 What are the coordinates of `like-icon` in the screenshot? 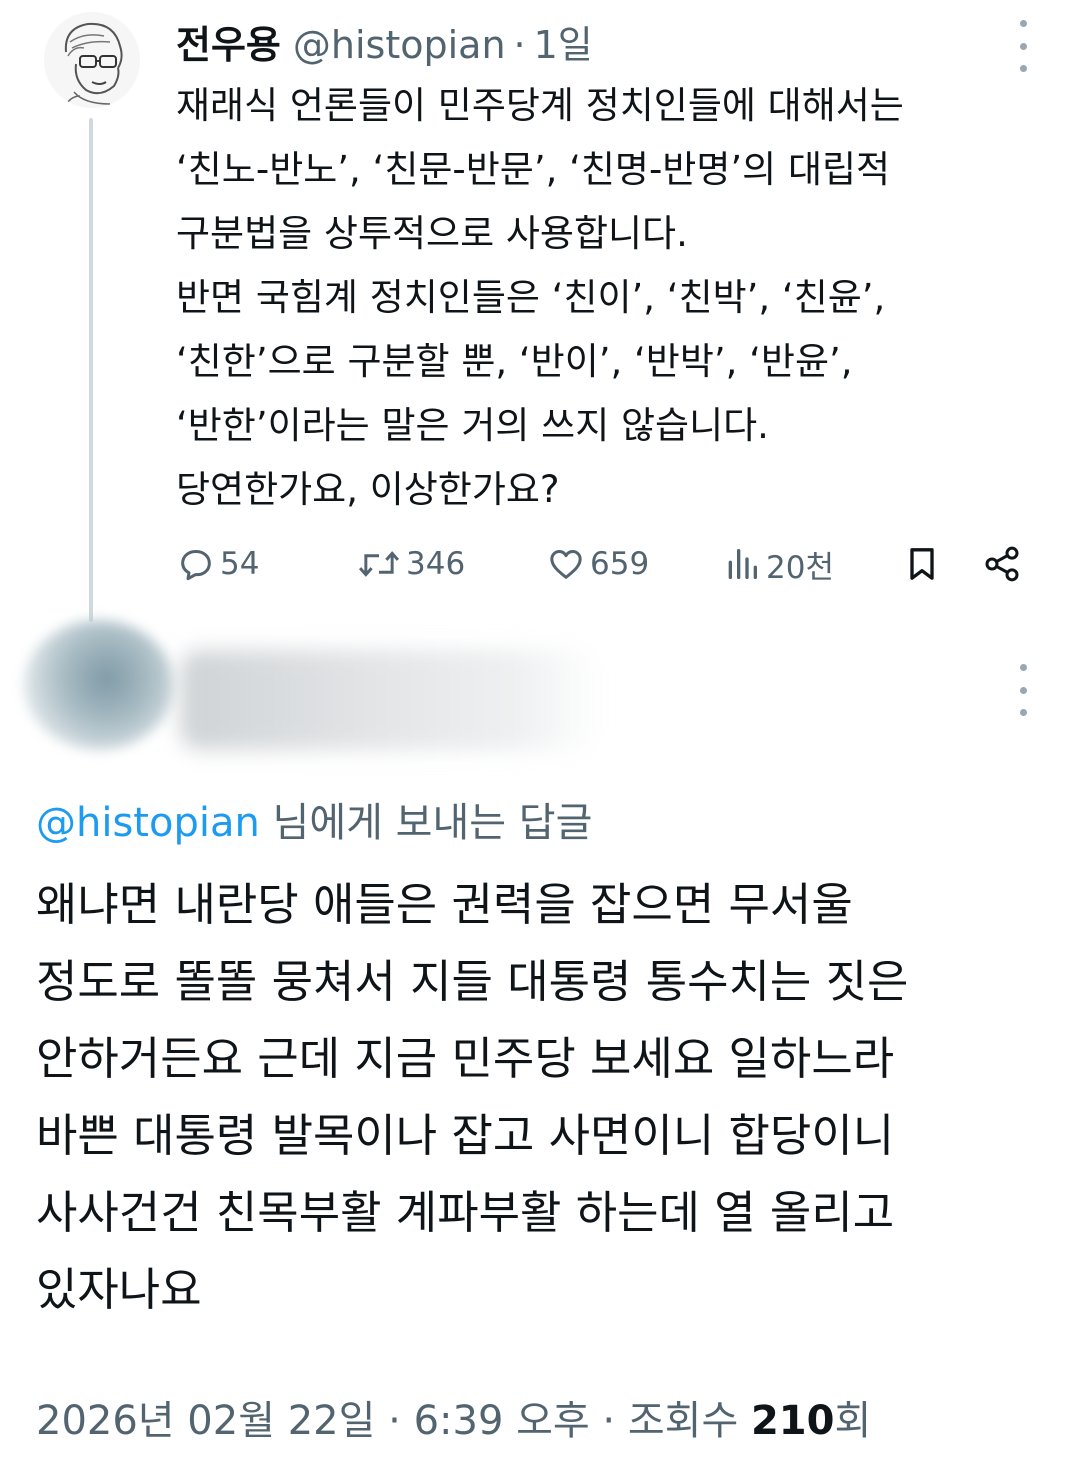 It's located at (566, 564).